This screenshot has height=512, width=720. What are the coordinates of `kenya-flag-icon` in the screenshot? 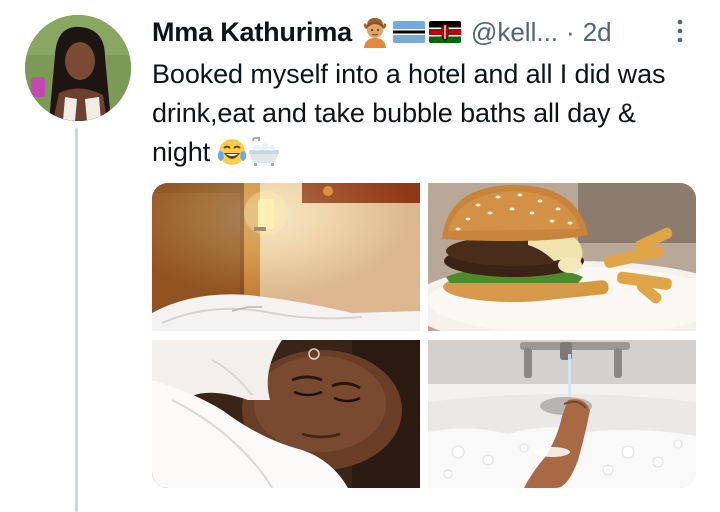 It's located at (444, 32).